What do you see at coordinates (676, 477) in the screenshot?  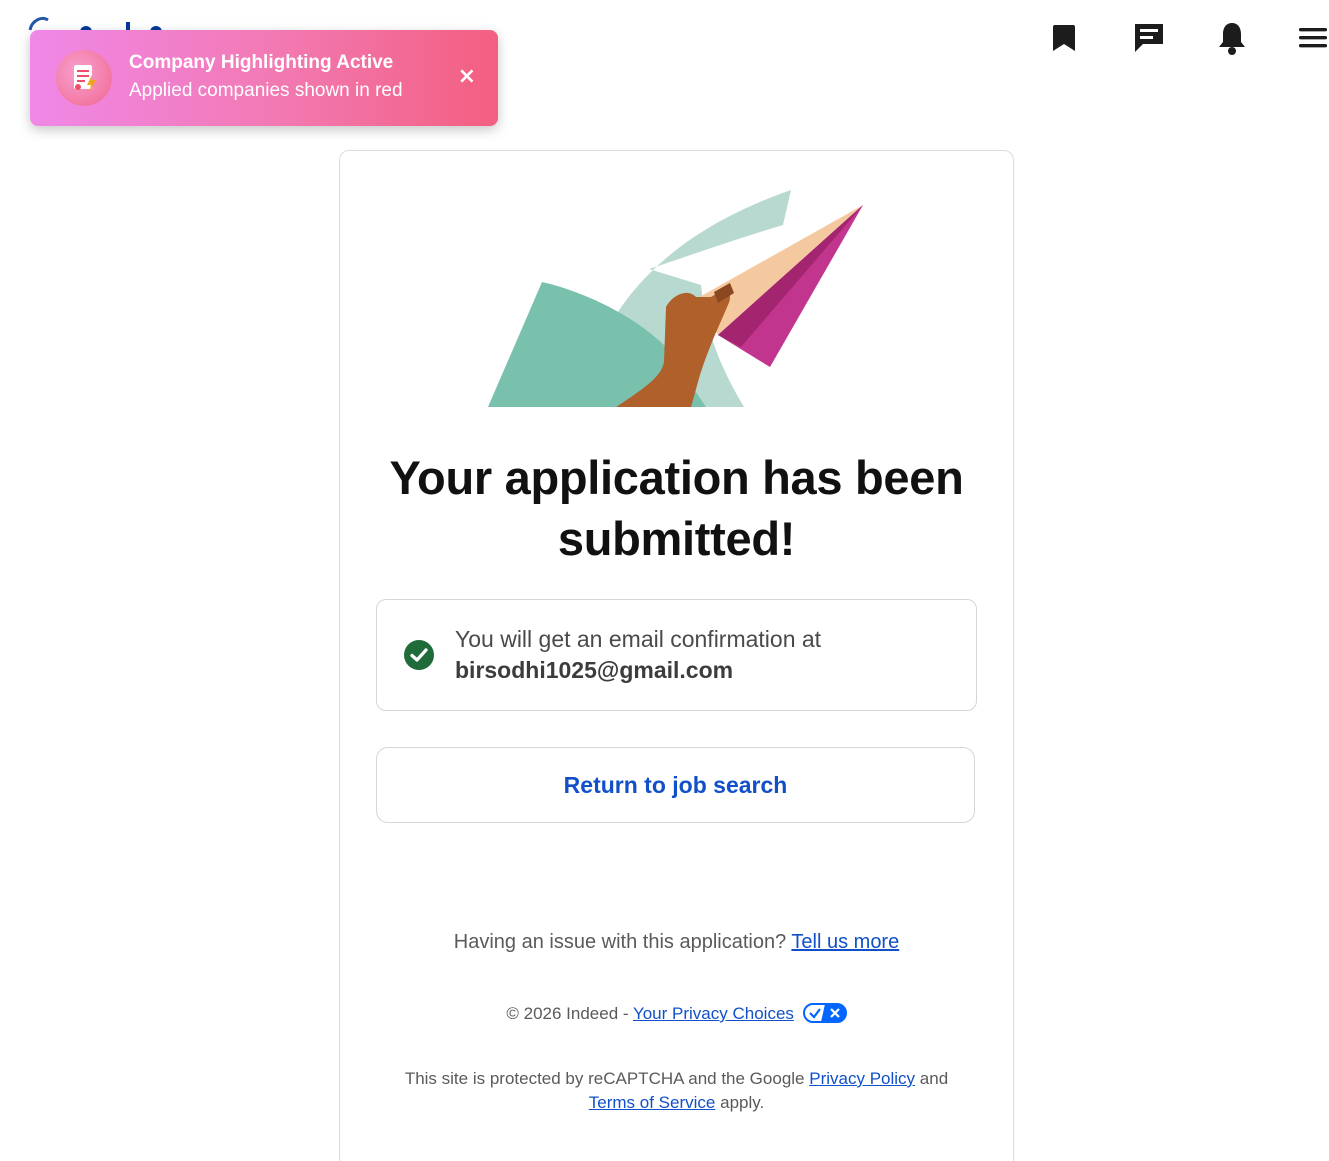 I see `headline-line-1: Your application has been` at bounding box center [676, 477].